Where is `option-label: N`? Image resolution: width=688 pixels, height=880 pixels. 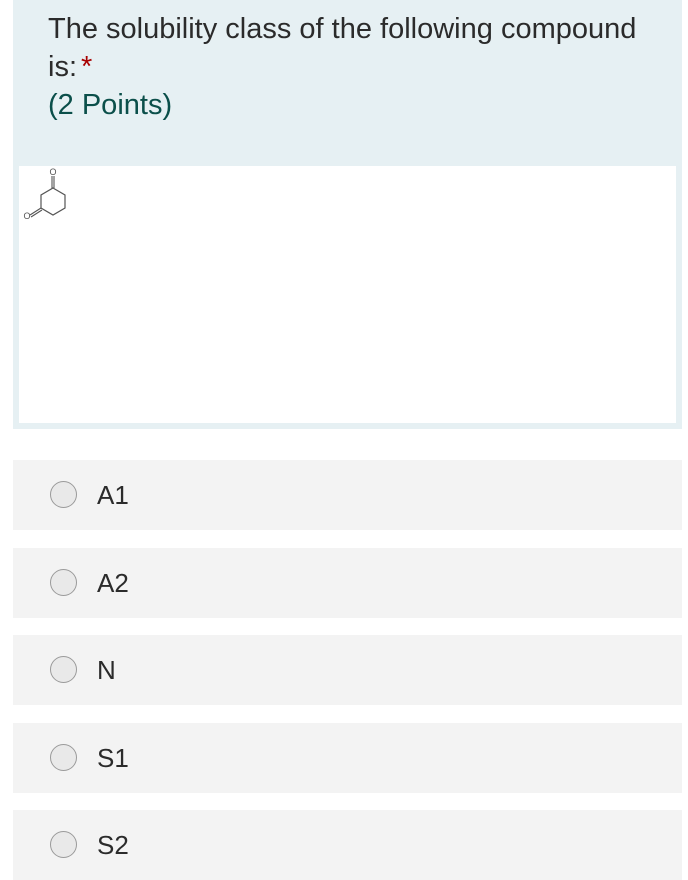
option-label: N is located at coordinates (106, 670).